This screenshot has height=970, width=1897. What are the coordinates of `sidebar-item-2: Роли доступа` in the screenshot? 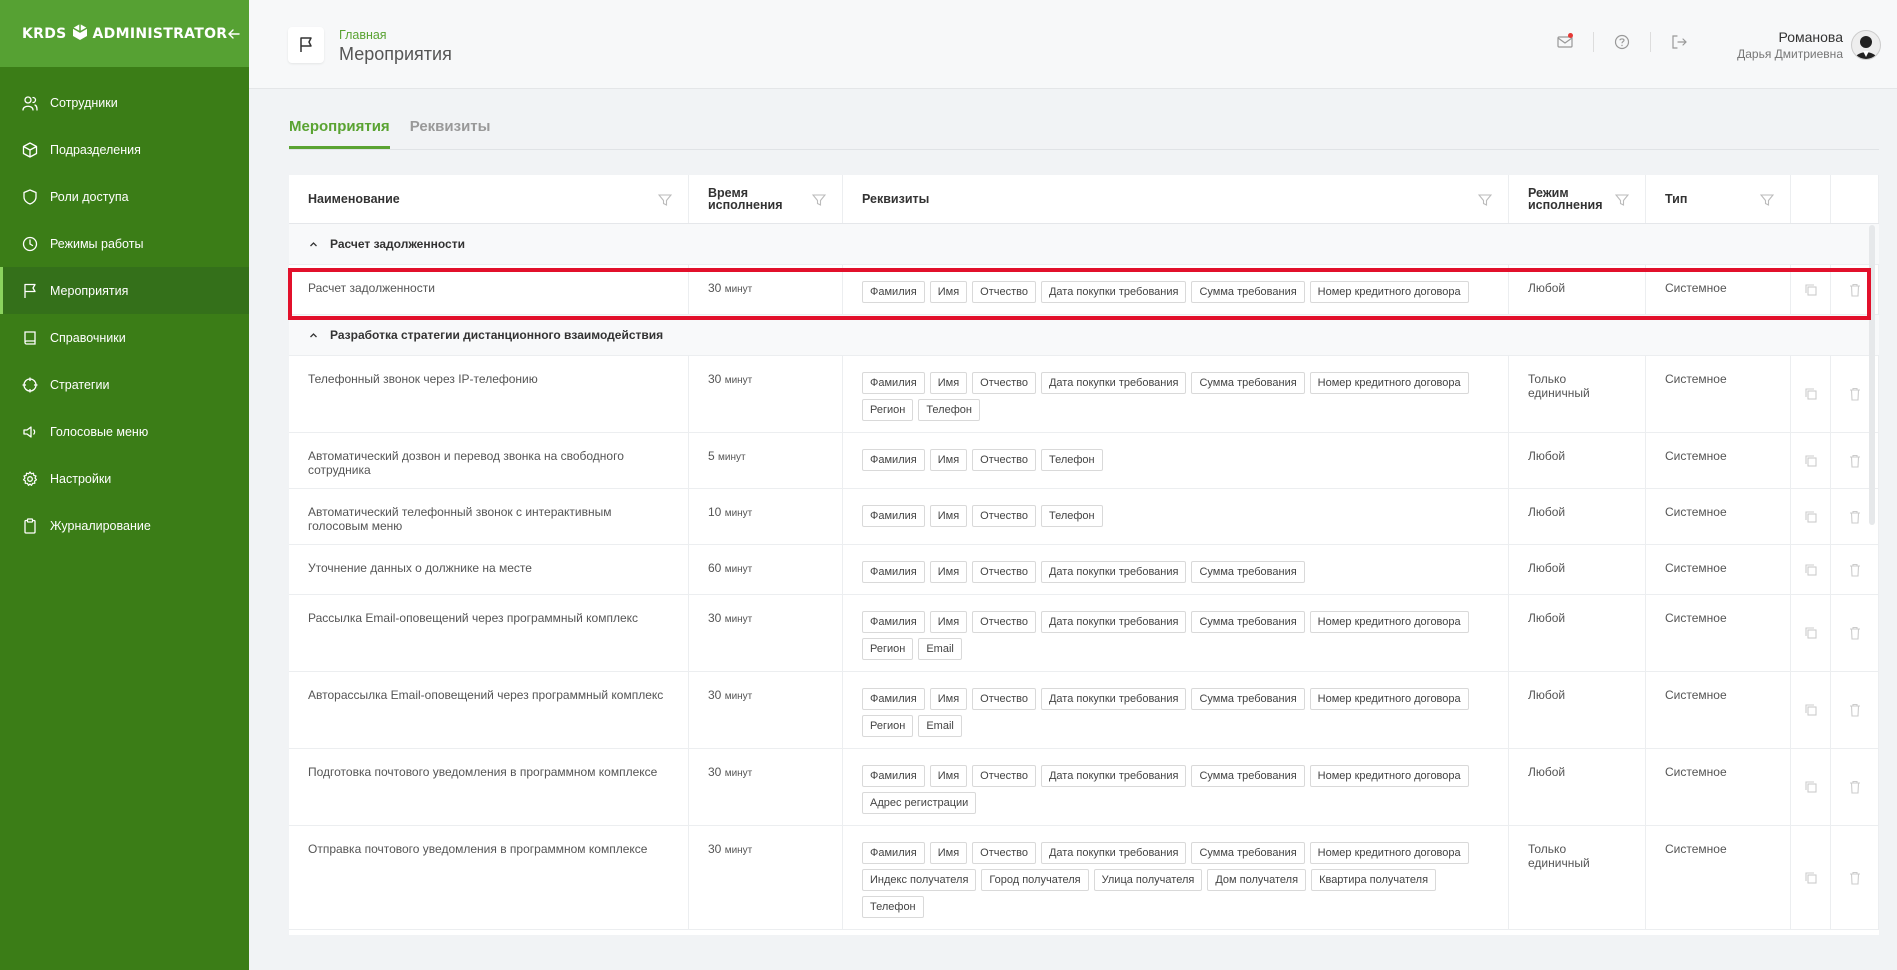 It's located at (124, 196).